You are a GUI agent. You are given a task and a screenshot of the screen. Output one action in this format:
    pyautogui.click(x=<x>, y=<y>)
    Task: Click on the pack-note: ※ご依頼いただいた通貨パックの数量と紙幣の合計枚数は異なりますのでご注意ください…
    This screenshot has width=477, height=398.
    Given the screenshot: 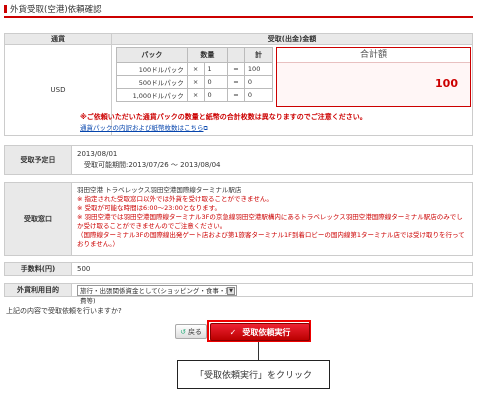 What is the action you would take?
    pyautogui.click(x=223, y=117)
    